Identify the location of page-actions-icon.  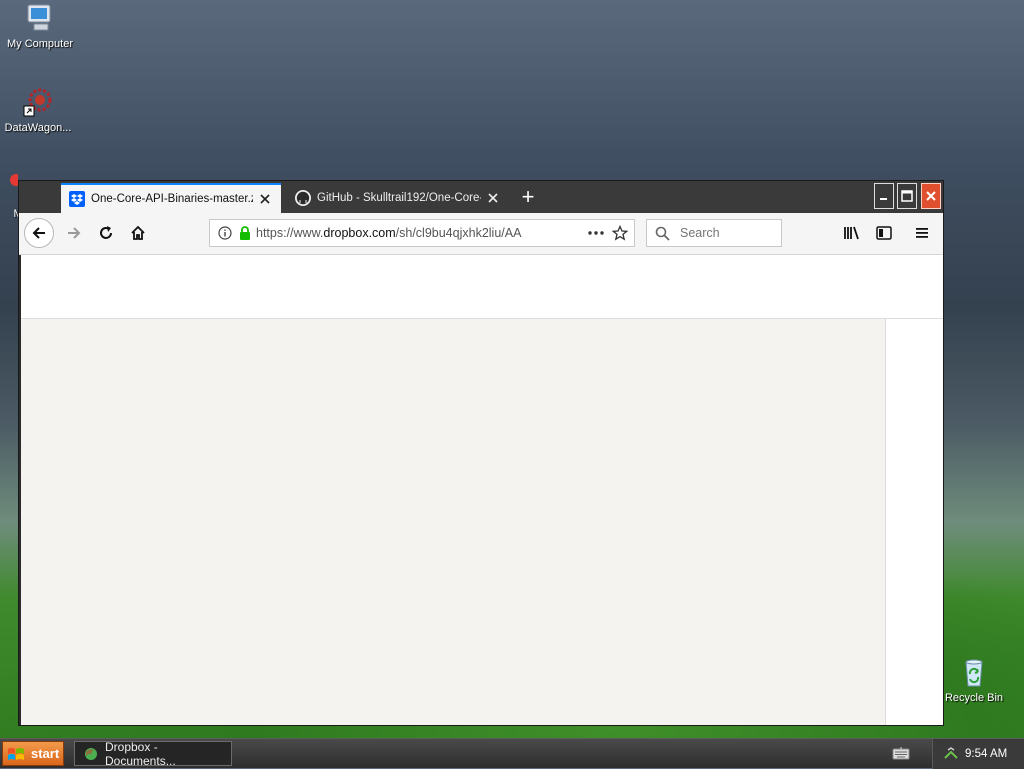
(596, 233).